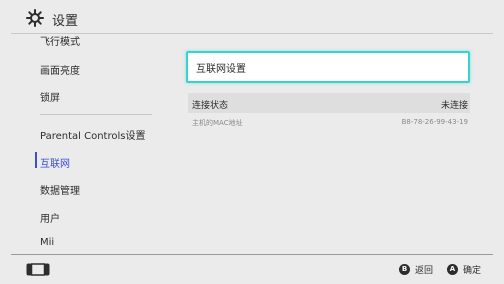 This screenshot has height=284, width=504. Describe the element at coordinates (329, 103) in the screenshot. I see `connection-status-row: 连接状态 未连接` at that location.